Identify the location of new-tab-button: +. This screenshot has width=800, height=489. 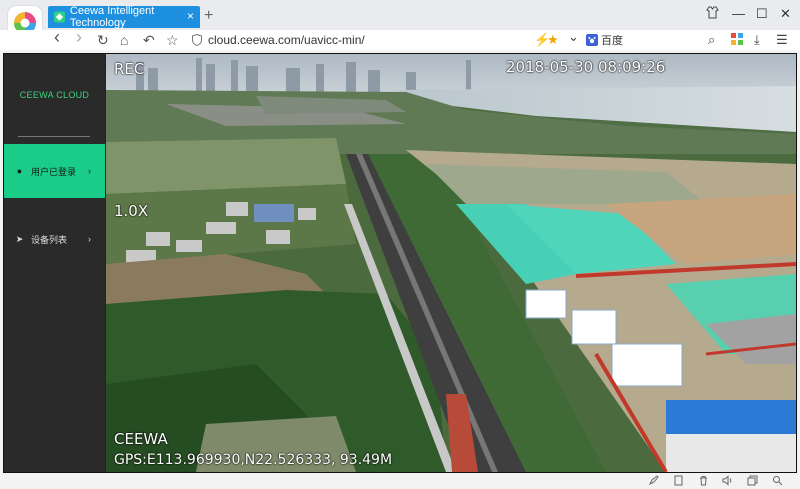
(208, 16).